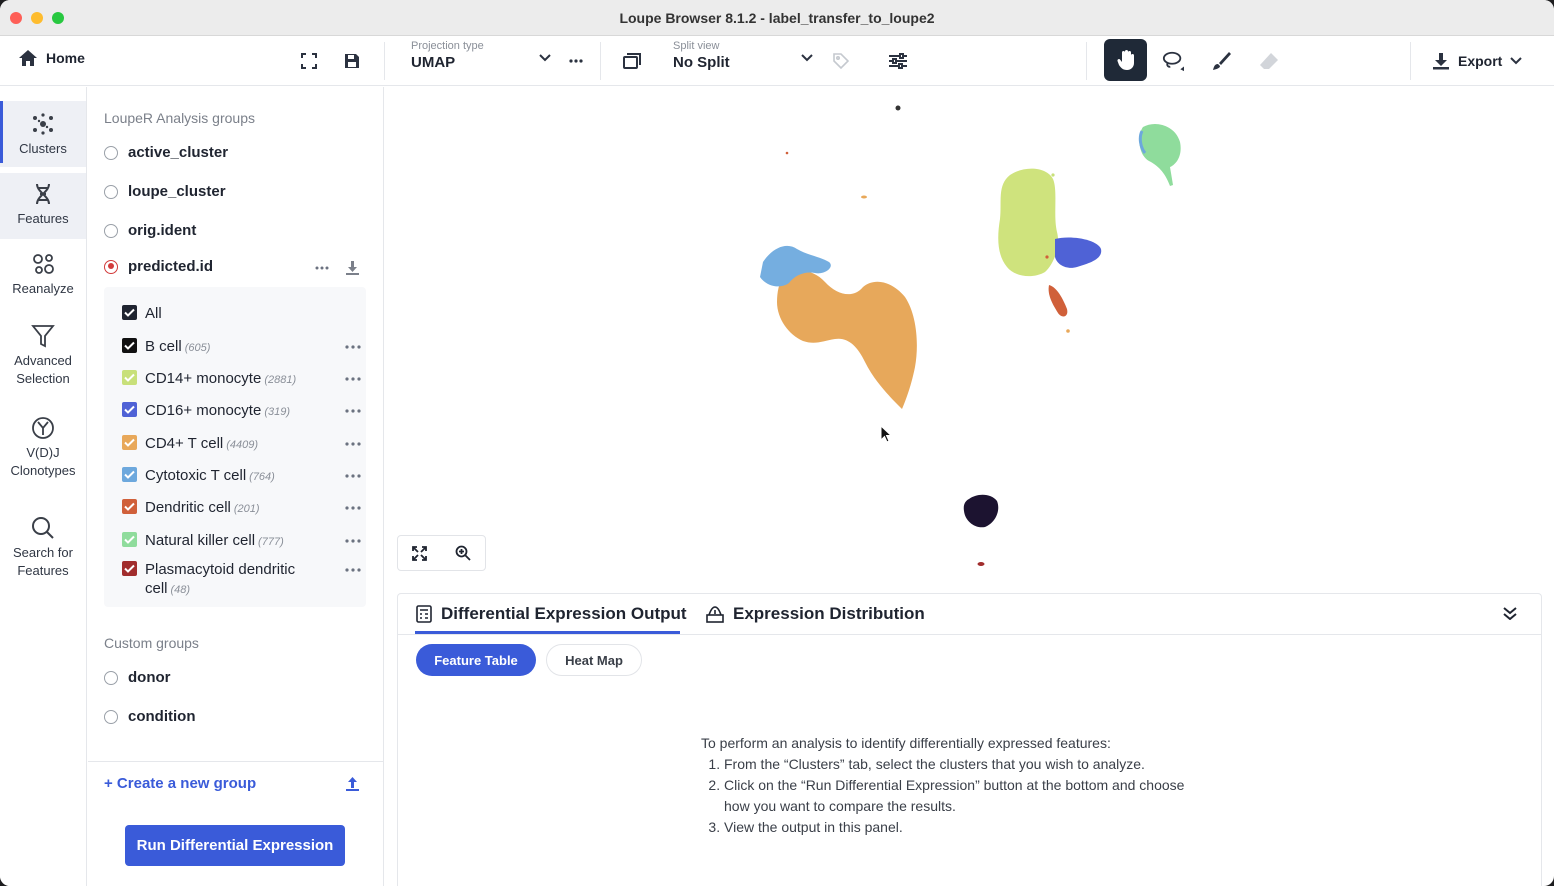 The image size is (1554, 886). I want to click on save-icon, so click(352, 61).